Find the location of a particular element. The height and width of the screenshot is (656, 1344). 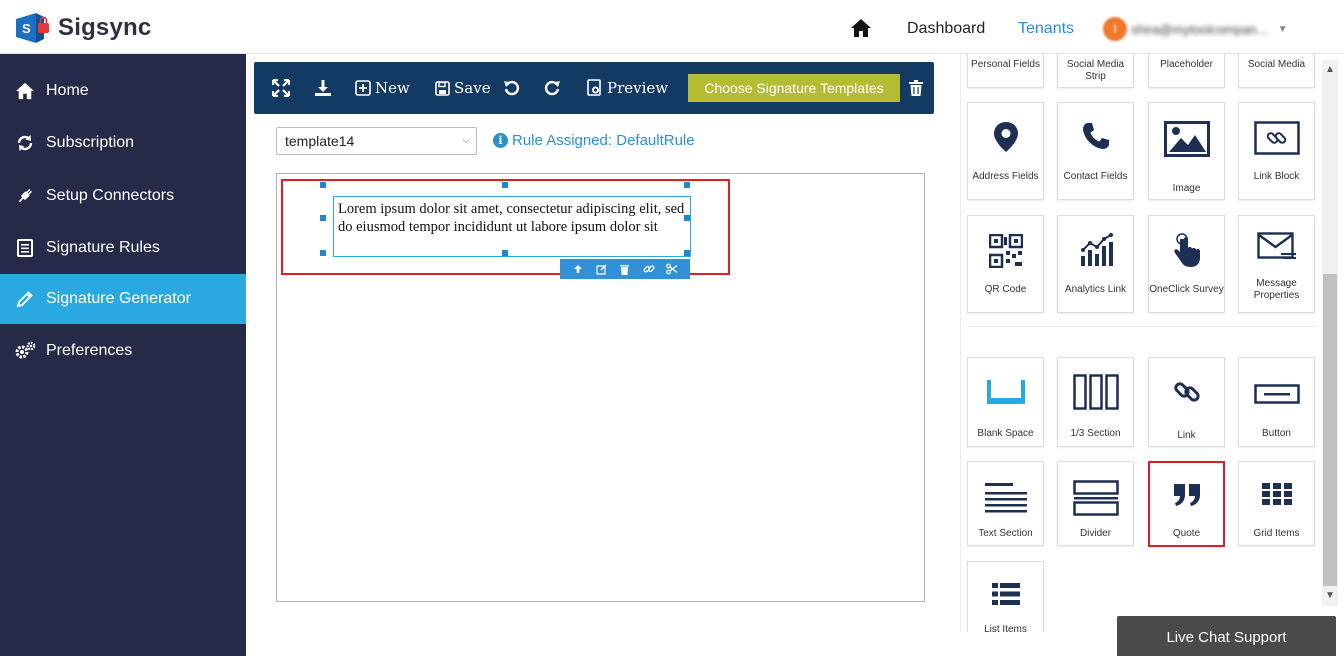

tile-list-items: List Items is located at coordinates (1005, 596).